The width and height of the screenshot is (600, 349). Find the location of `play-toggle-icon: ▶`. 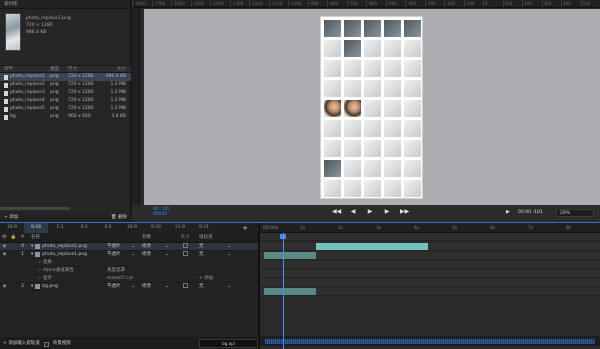

play-toggle-icon: ▶ is located at coordinates (508, 212).